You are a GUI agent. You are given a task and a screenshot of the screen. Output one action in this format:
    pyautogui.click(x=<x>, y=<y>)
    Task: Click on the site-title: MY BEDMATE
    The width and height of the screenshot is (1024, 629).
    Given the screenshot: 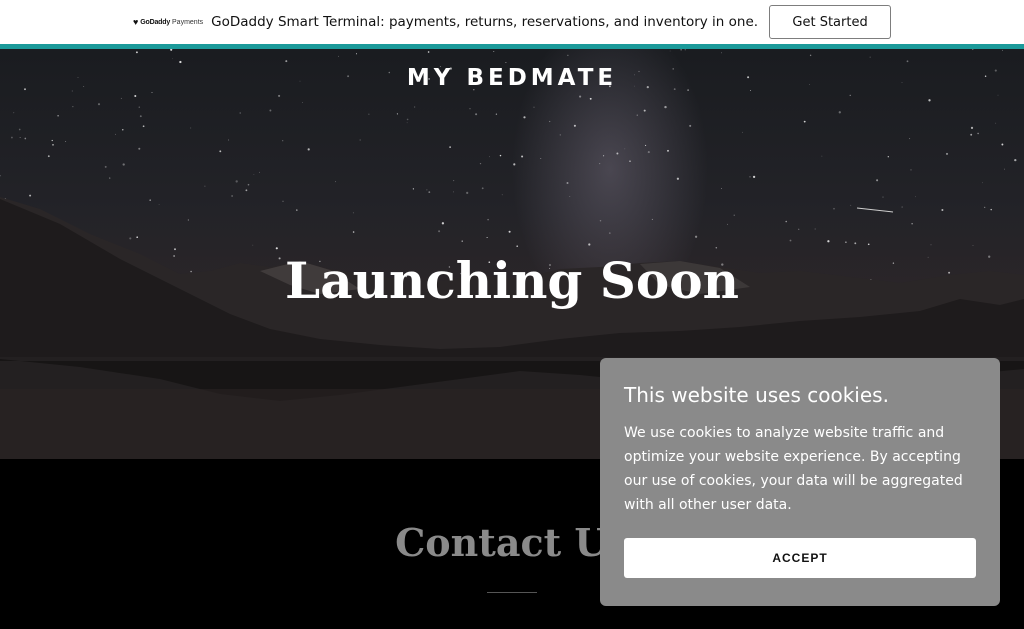 What is the action you would take?
    pyautogui.click(x=512, y=78)
    